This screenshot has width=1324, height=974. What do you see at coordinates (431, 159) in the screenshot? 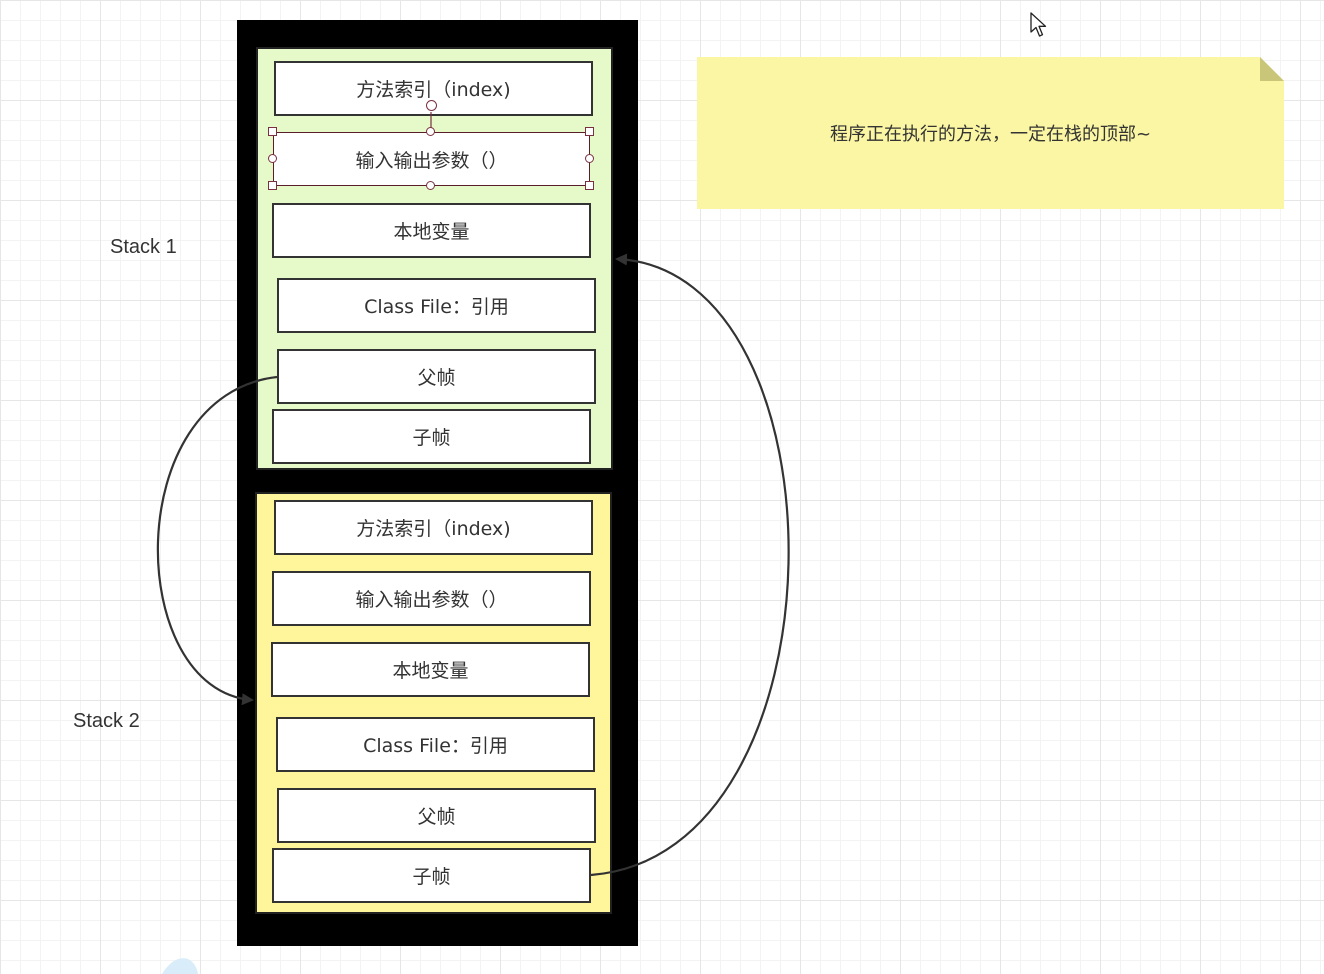
I see `frame1-io-params-cell: 输入输出参数（）` at bounding box center [431, 159].